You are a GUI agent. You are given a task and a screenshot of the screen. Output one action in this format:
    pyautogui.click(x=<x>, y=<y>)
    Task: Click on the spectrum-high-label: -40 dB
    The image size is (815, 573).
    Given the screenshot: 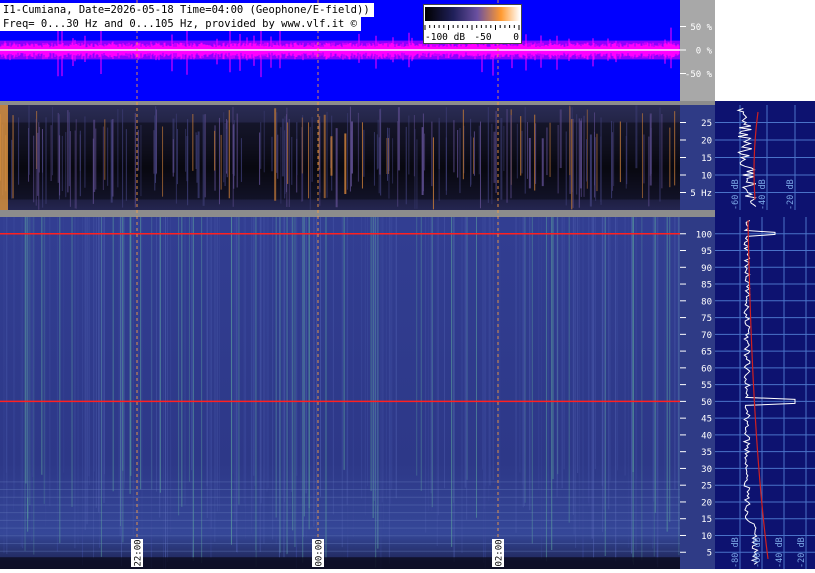 What is the action you would take?
    pyautogui.click(x=780, y=552)
    